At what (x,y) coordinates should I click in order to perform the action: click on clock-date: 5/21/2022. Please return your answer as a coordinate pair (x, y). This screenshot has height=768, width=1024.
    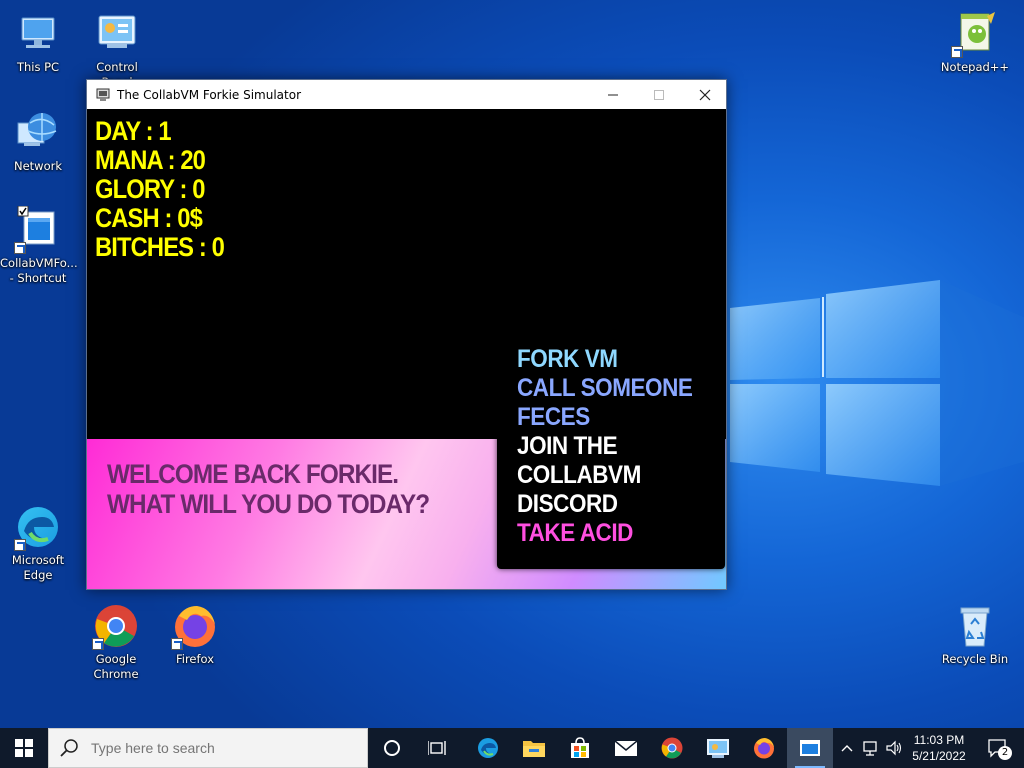
    Looking at the image, I should click on (939, 756).